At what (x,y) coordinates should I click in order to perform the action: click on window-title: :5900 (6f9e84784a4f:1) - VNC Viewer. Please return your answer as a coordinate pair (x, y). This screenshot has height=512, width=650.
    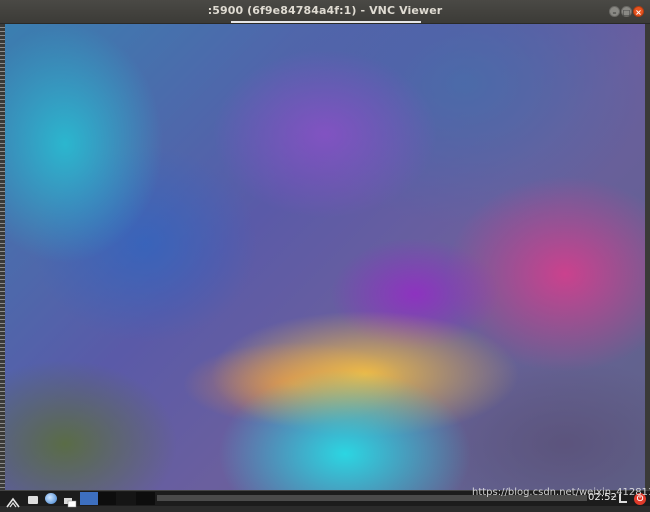
    Looking at the image, I should click on (325, 10).